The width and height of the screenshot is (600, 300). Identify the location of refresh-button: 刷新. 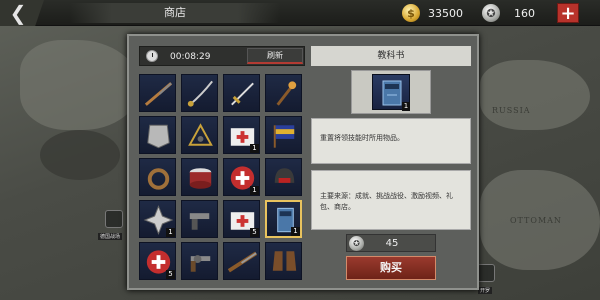
(275, 56).